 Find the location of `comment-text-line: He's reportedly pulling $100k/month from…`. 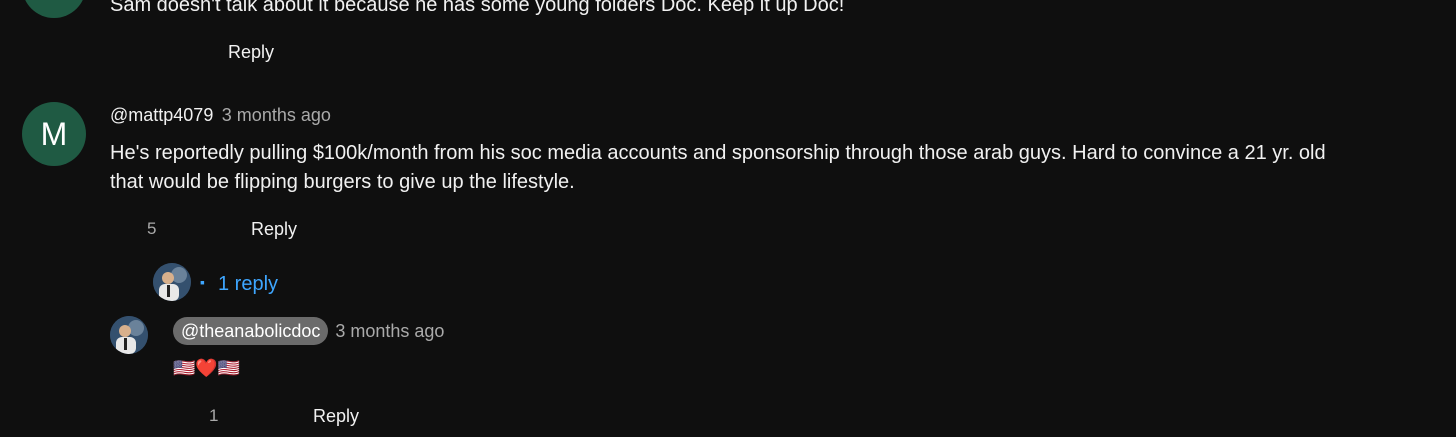

comment-text-line: He's reportedly pulling $100k/month from… is located at coordinates (718, 153).